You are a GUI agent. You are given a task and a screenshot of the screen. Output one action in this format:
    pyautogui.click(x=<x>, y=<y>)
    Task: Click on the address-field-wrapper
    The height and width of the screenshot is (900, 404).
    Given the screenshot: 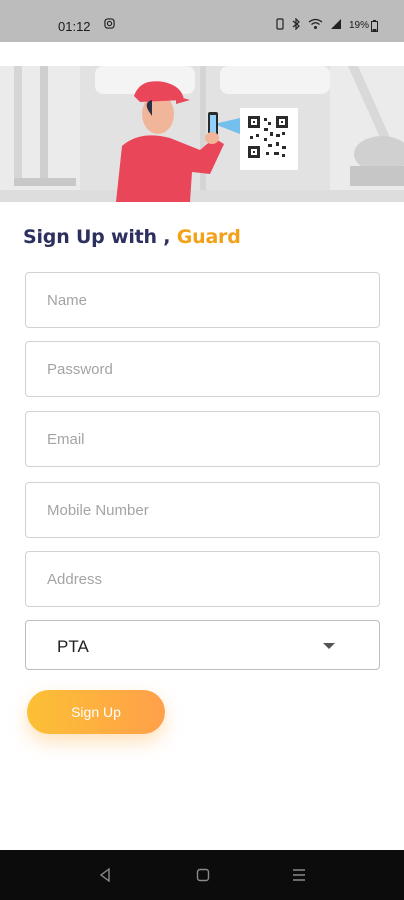 What is the action you would take?
    pyautogui.click(x=202, y=579)
    